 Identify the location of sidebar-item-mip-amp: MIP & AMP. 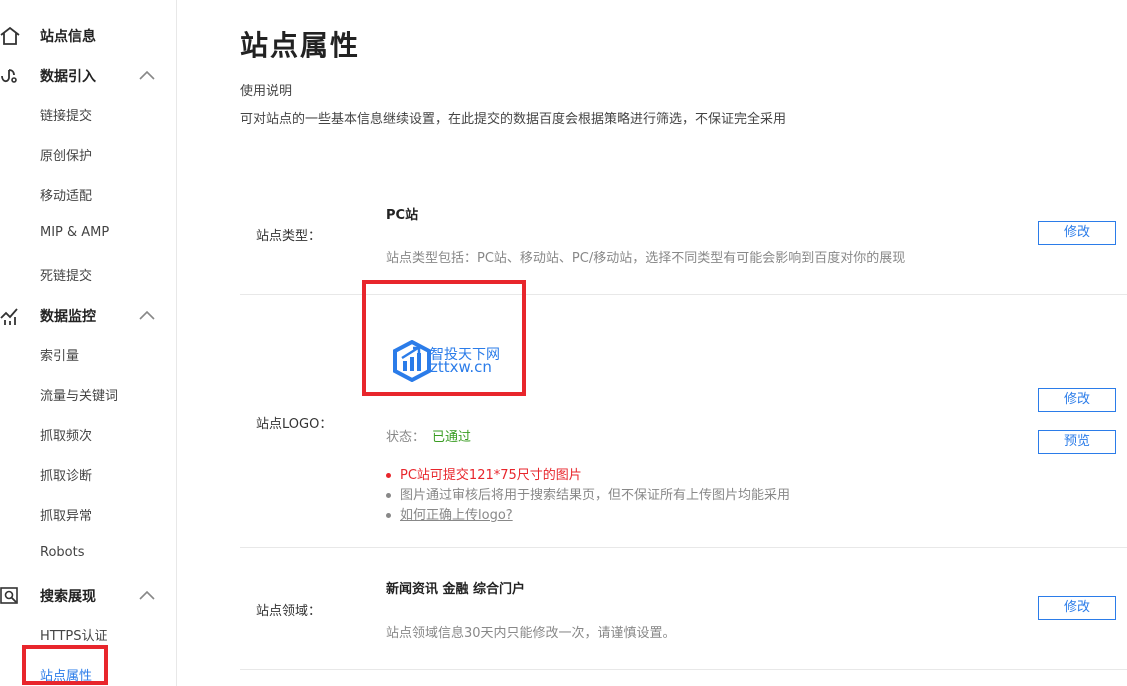
(74, 232).